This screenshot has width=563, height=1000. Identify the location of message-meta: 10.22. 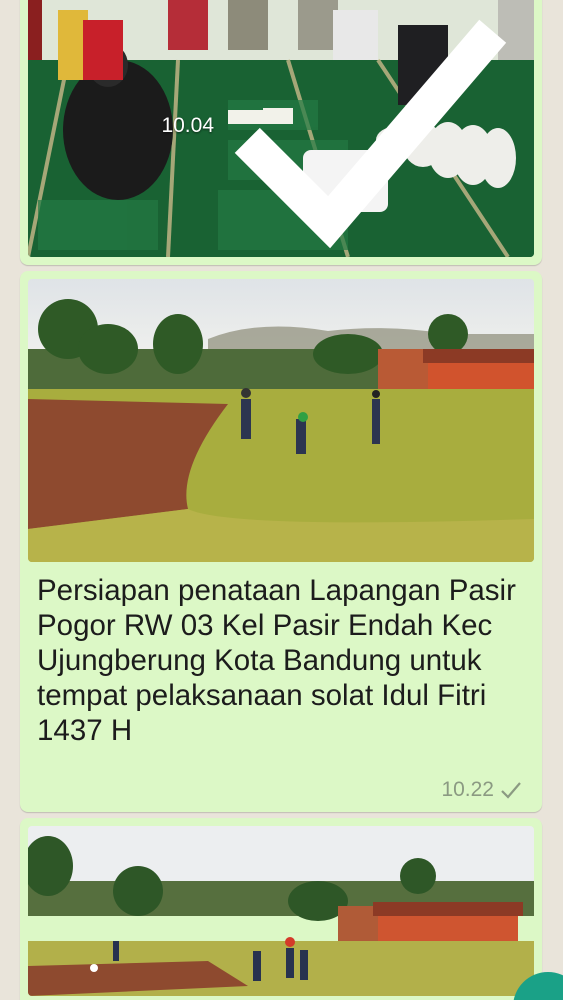
(481, 790).